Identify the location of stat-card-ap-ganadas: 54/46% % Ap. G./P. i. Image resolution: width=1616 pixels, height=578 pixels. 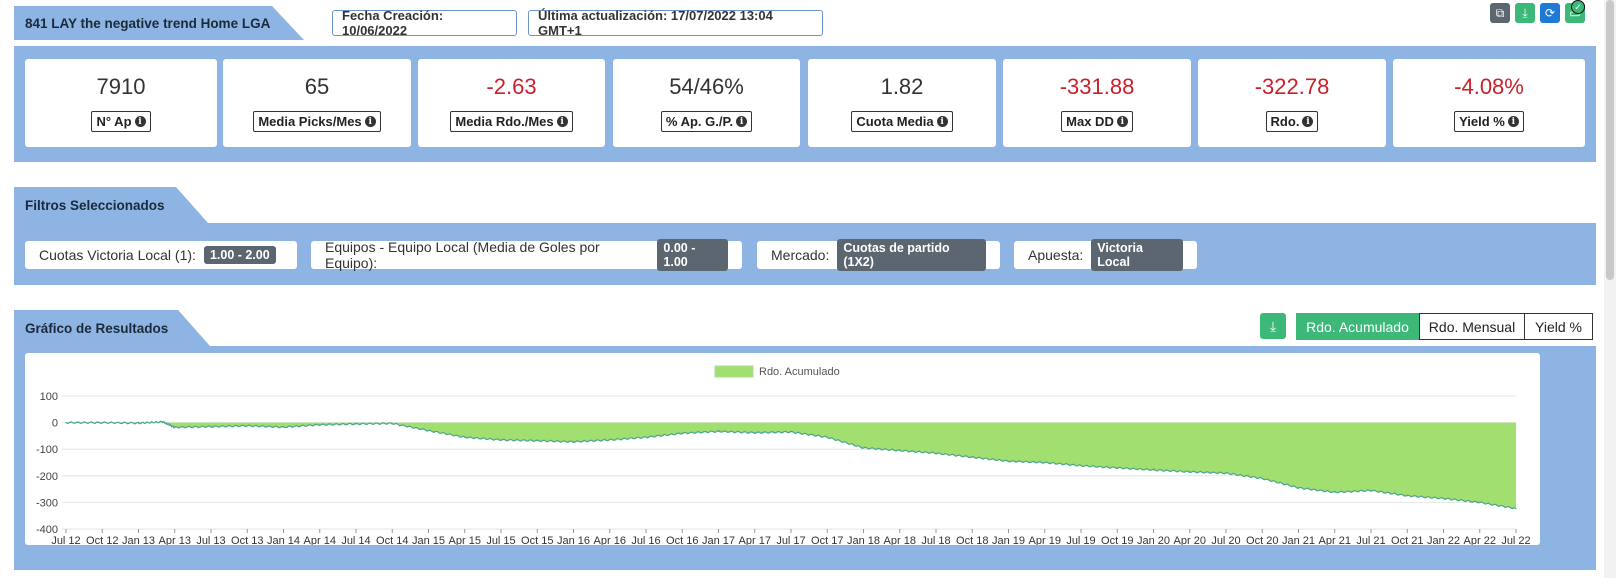
(706, 103).